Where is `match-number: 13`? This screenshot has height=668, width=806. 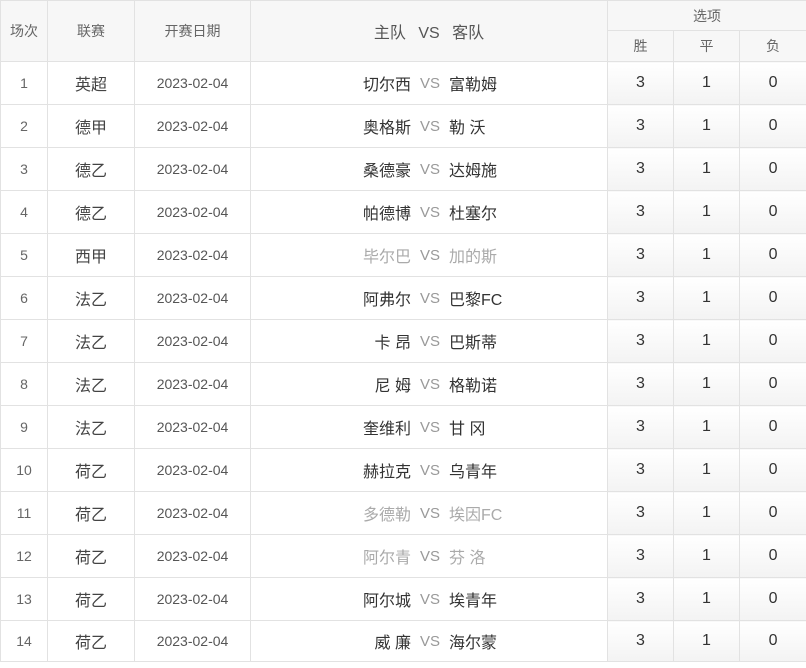
match-number: 13 is located at coordinates (24, 599).